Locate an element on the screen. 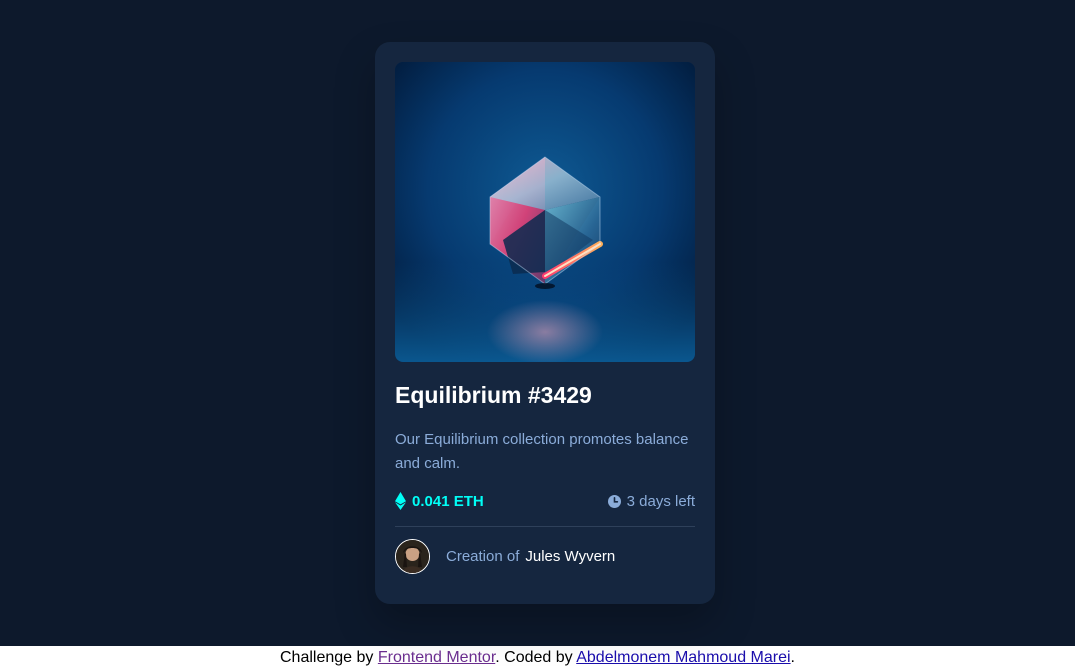 Image resolution: width=1075 pixels, height=669 pixels. creator-row: Creation of Jules Wyvern is located at coordinates (545, 556).